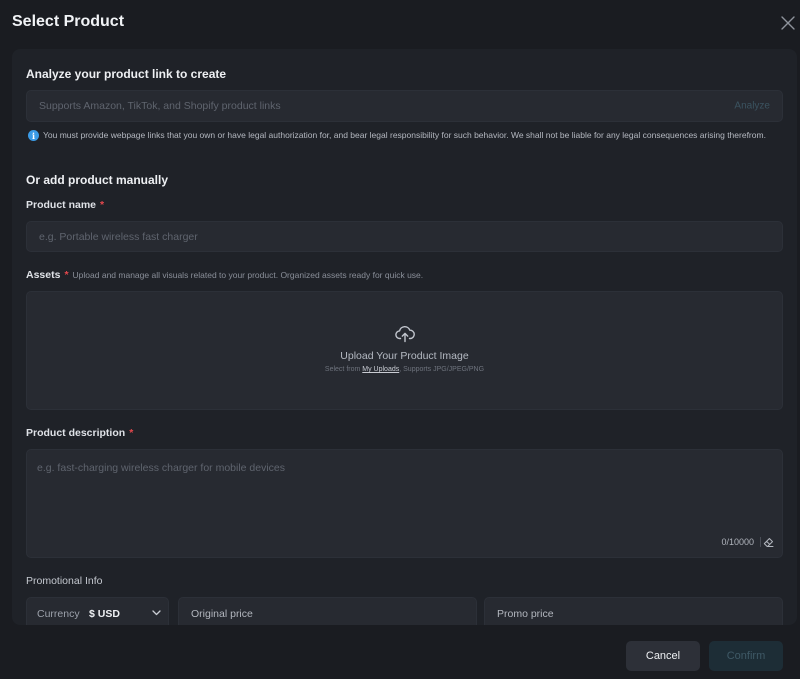 This screenshot has width=800, height=679. Describe the element at coordinates (222, 614) in the screenshot. I see `original-price-placeholder: Original price` at that location.